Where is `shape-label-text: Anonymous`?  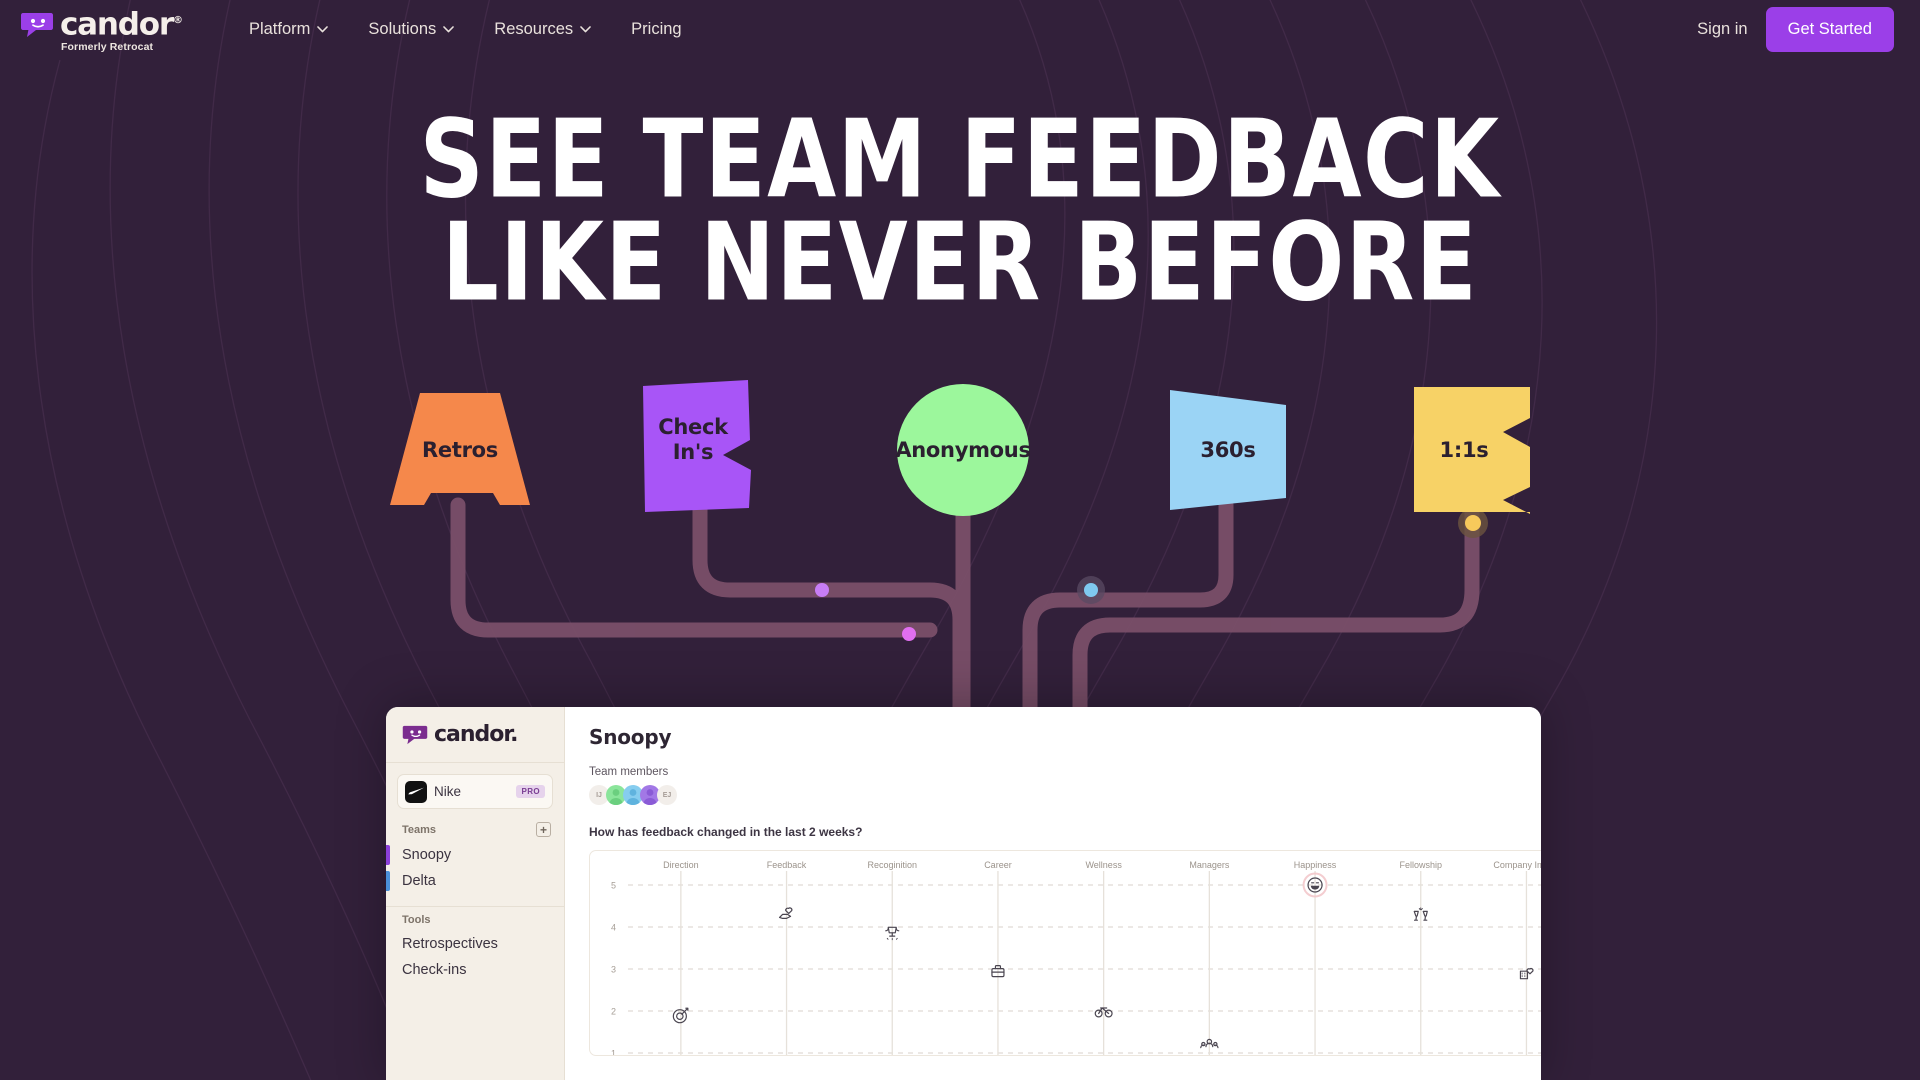
shape-label-text: Anonymous is located at coordinates (963, 449).